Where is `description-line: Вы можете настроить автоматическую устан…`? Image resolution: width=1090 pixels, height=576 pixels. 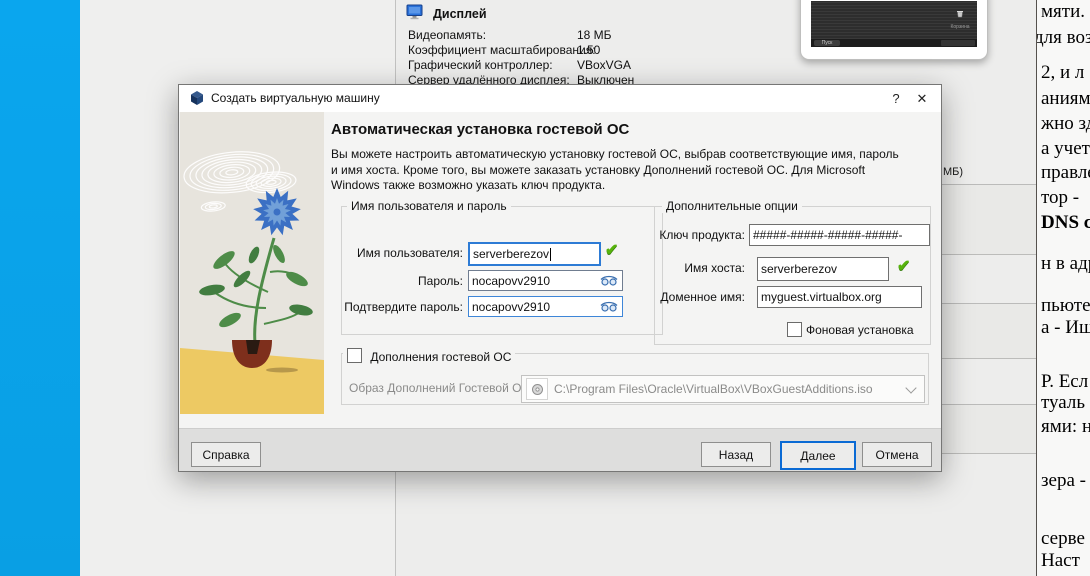
description-line: Вы можете настроить автоматическую устан… is located at coordinates (615, 154).